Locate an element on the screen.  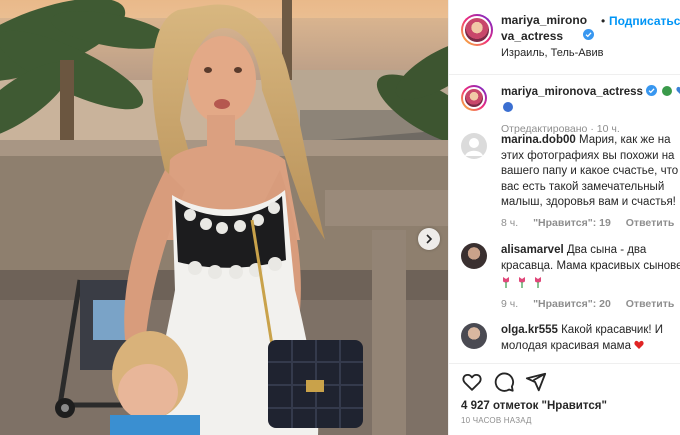
post-actions: 4 927 отметок "Нравится" 10 ЧАСОВ НАЗАД is located at coordinates (564, 399).